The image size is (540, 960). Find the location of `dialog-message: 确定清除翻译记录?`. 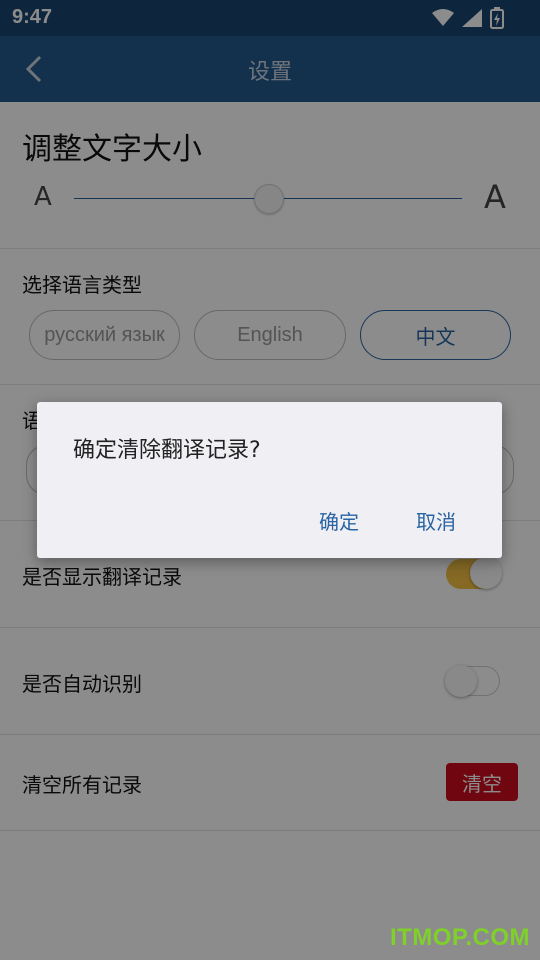

dialog-message: 确定清除翻译记录? is located at coordinates (167, 450).